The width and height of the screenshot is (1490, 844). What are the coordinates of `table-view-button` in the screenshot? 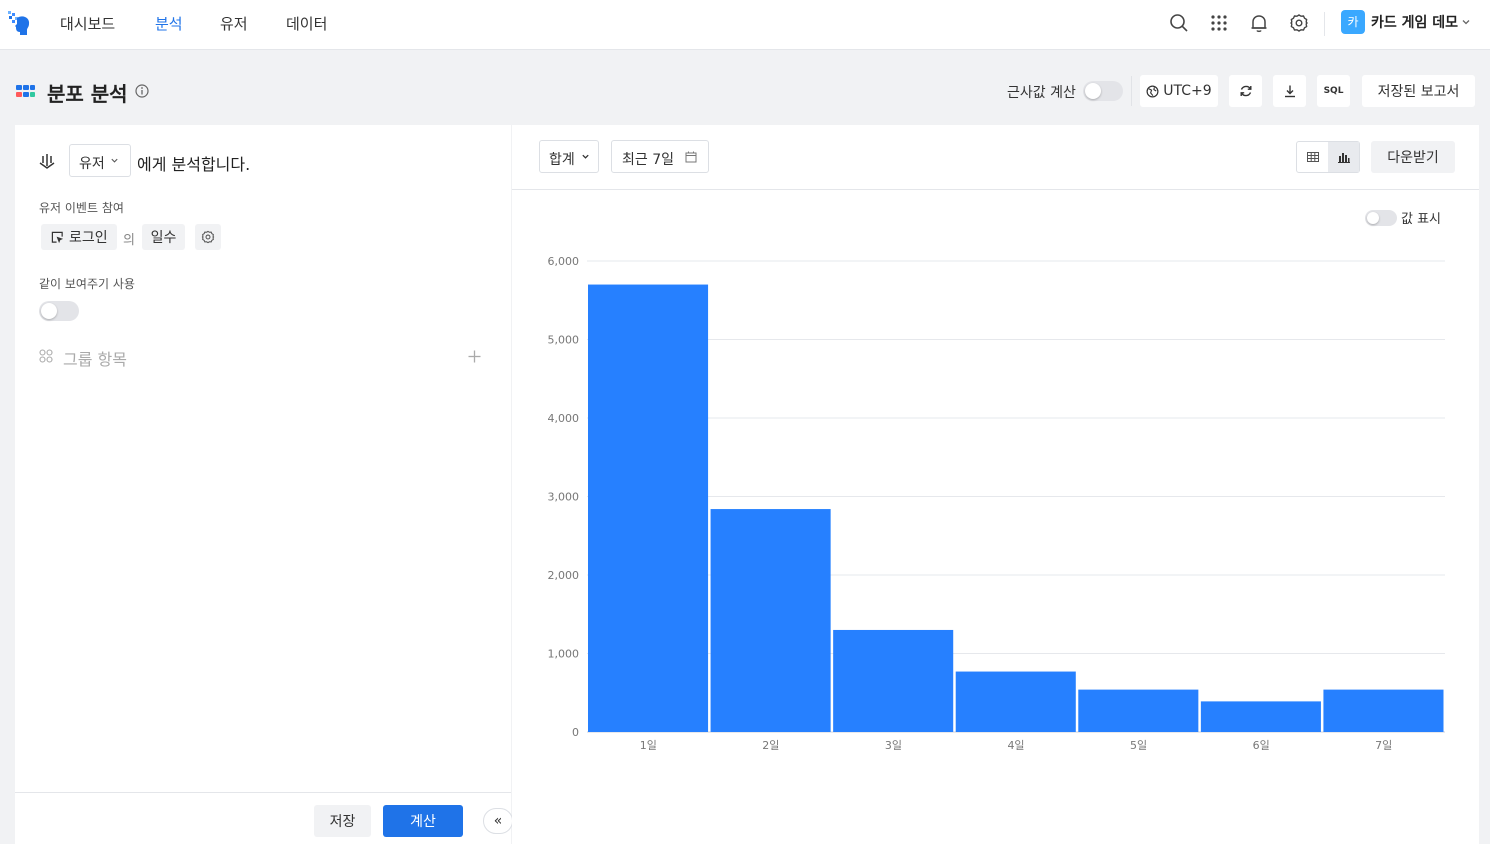 It's located at (1312, 157).